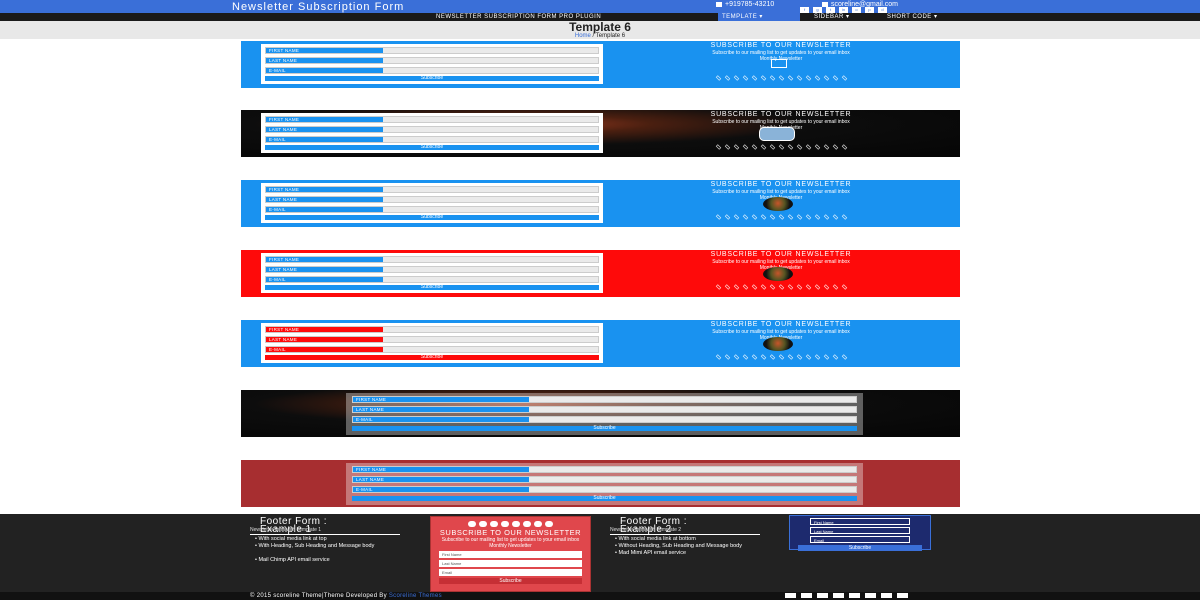 This screenshot has height=600, width=1200. What do you see at coordinates (838, 595) in the screenshot?
I see `instagram-icon` at bounding box center [838, 595].